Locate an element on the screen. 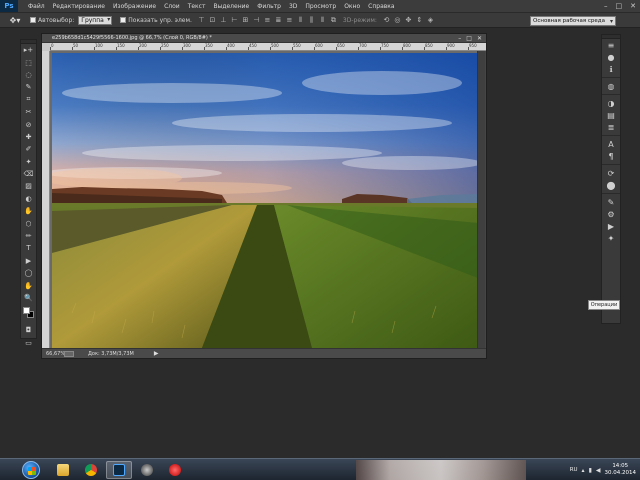  foreground-color-swatch is located at coordinates (26, 311).